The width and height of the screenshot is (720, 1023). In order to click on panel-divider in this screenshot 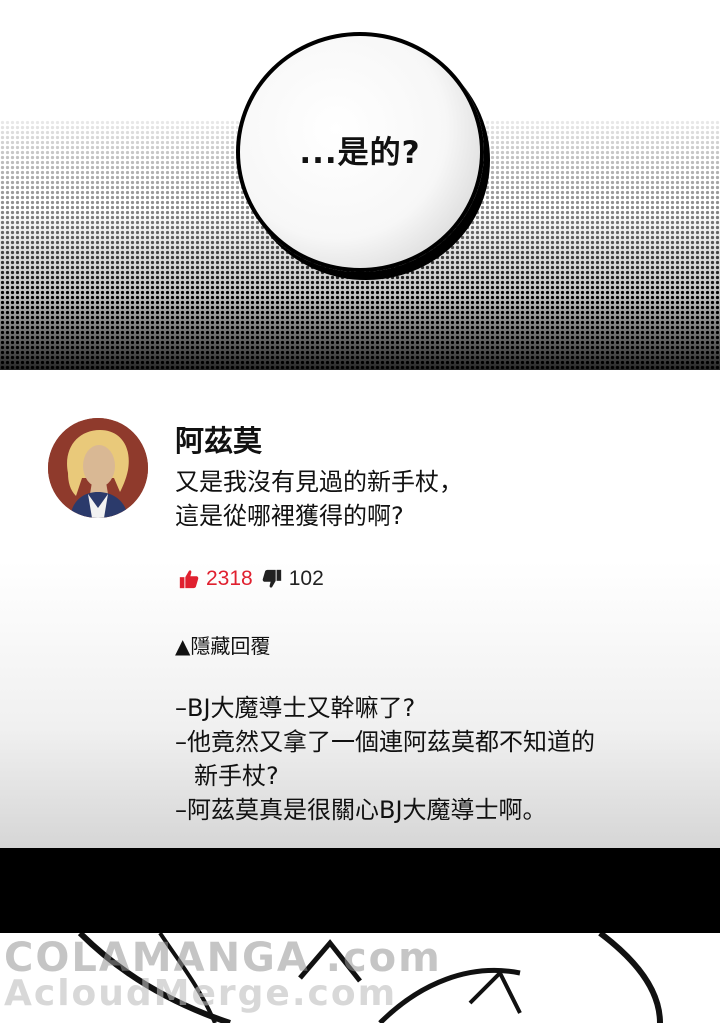, I will do `click(360, 890)`.